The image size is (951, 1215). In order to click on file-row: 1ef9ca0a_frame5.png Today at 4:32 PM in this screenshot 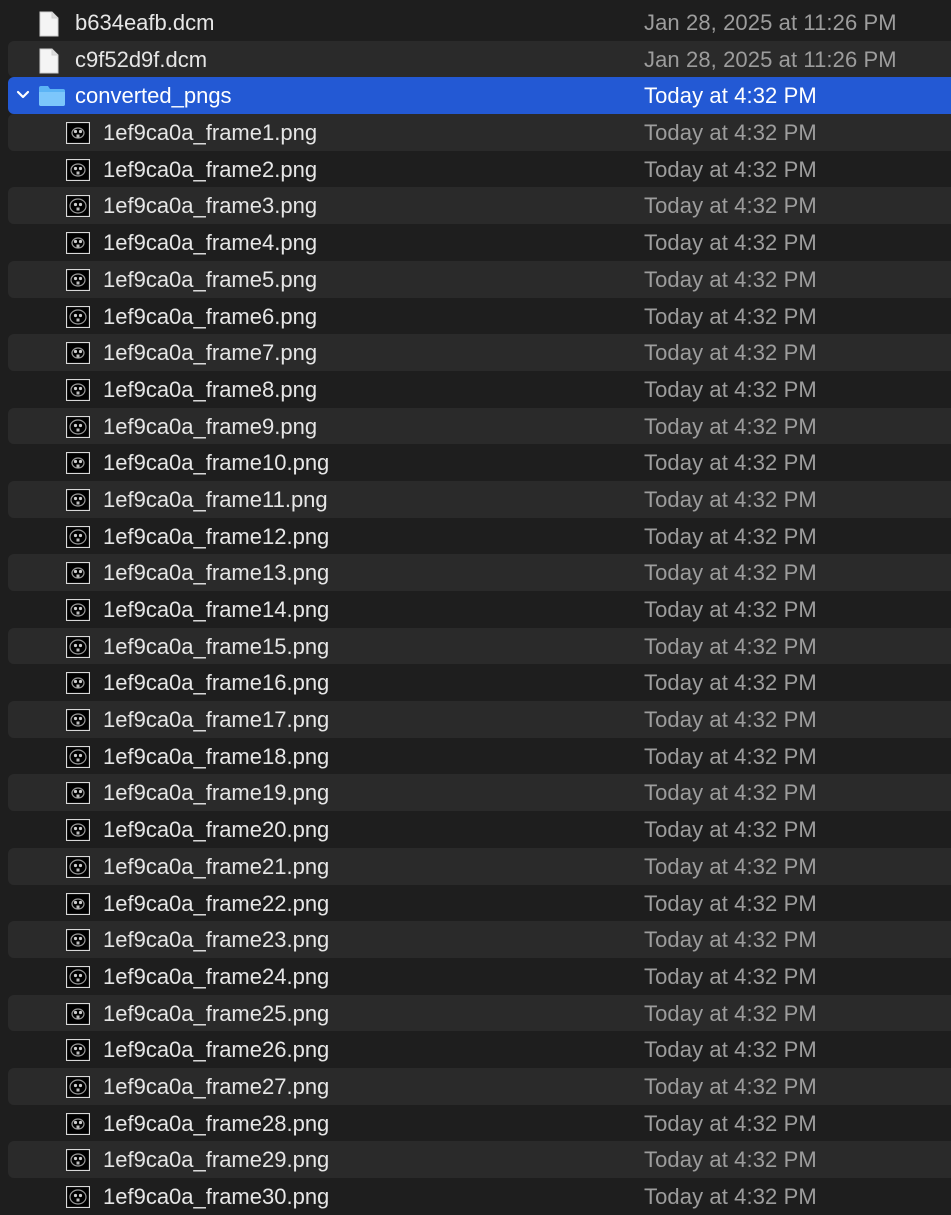, I will do `click(479, 279)`.